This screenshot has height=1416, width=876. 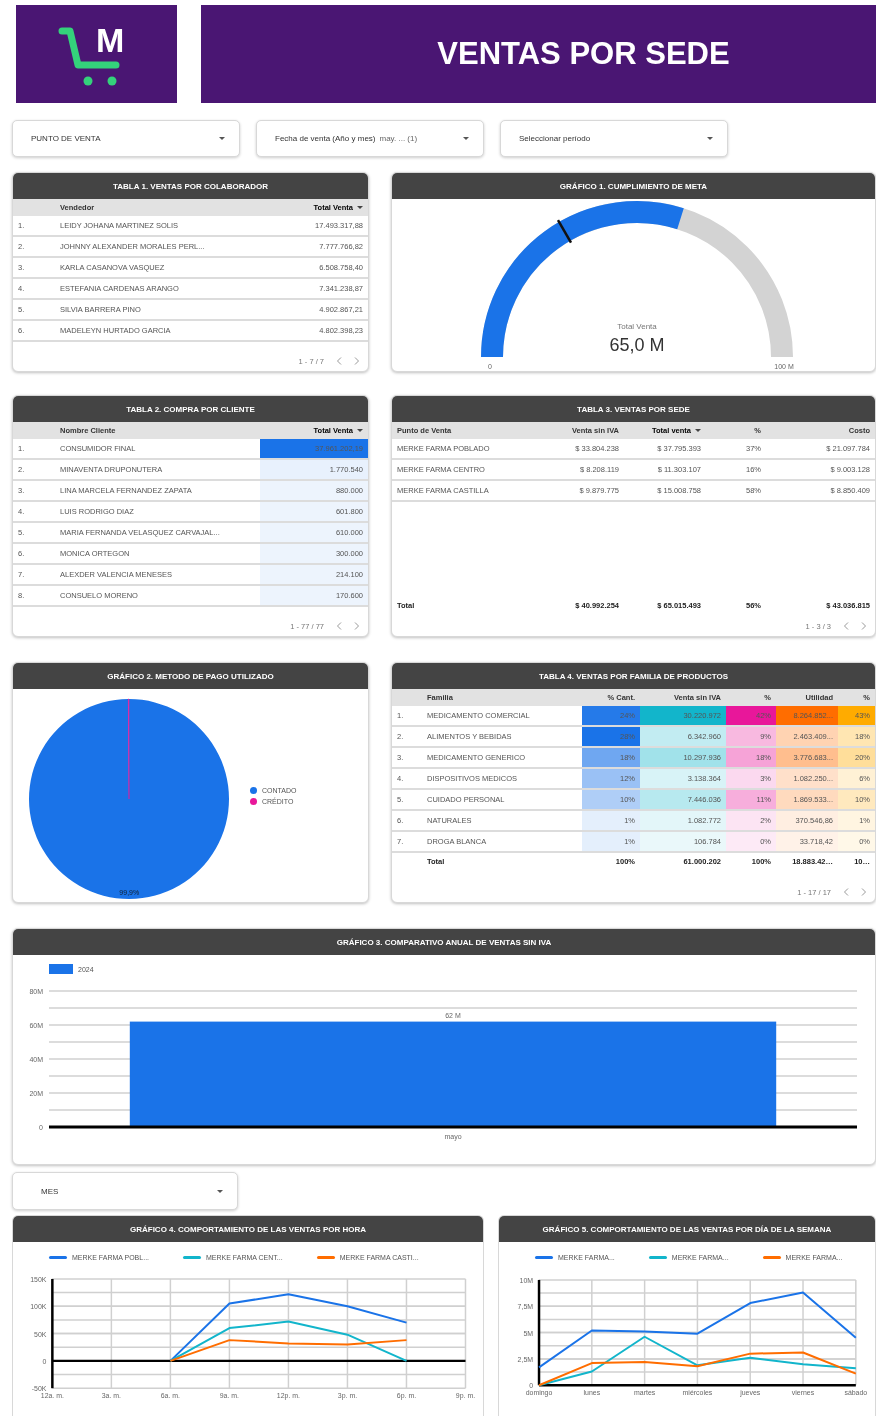 What do you see at coordinates (190, 409) in the screenshot?
I see `panel-title: TABLA 2. COMPRA POR CLIENTE` at bounding box center [190, 409].